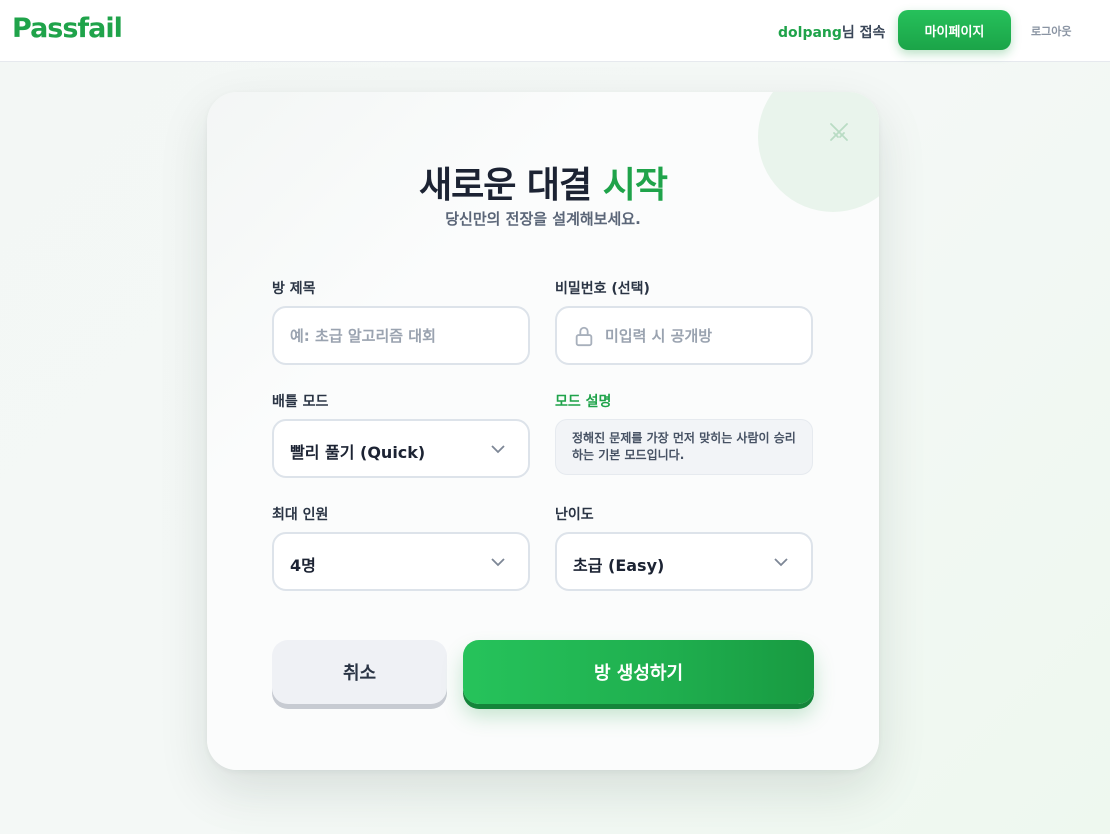 The image size is (1110, 834). What do you see at coordinates (684, 561) in the screenshot?
I see `difficulty-select: 초급 (Easy)` at bounding box center [684, 561].